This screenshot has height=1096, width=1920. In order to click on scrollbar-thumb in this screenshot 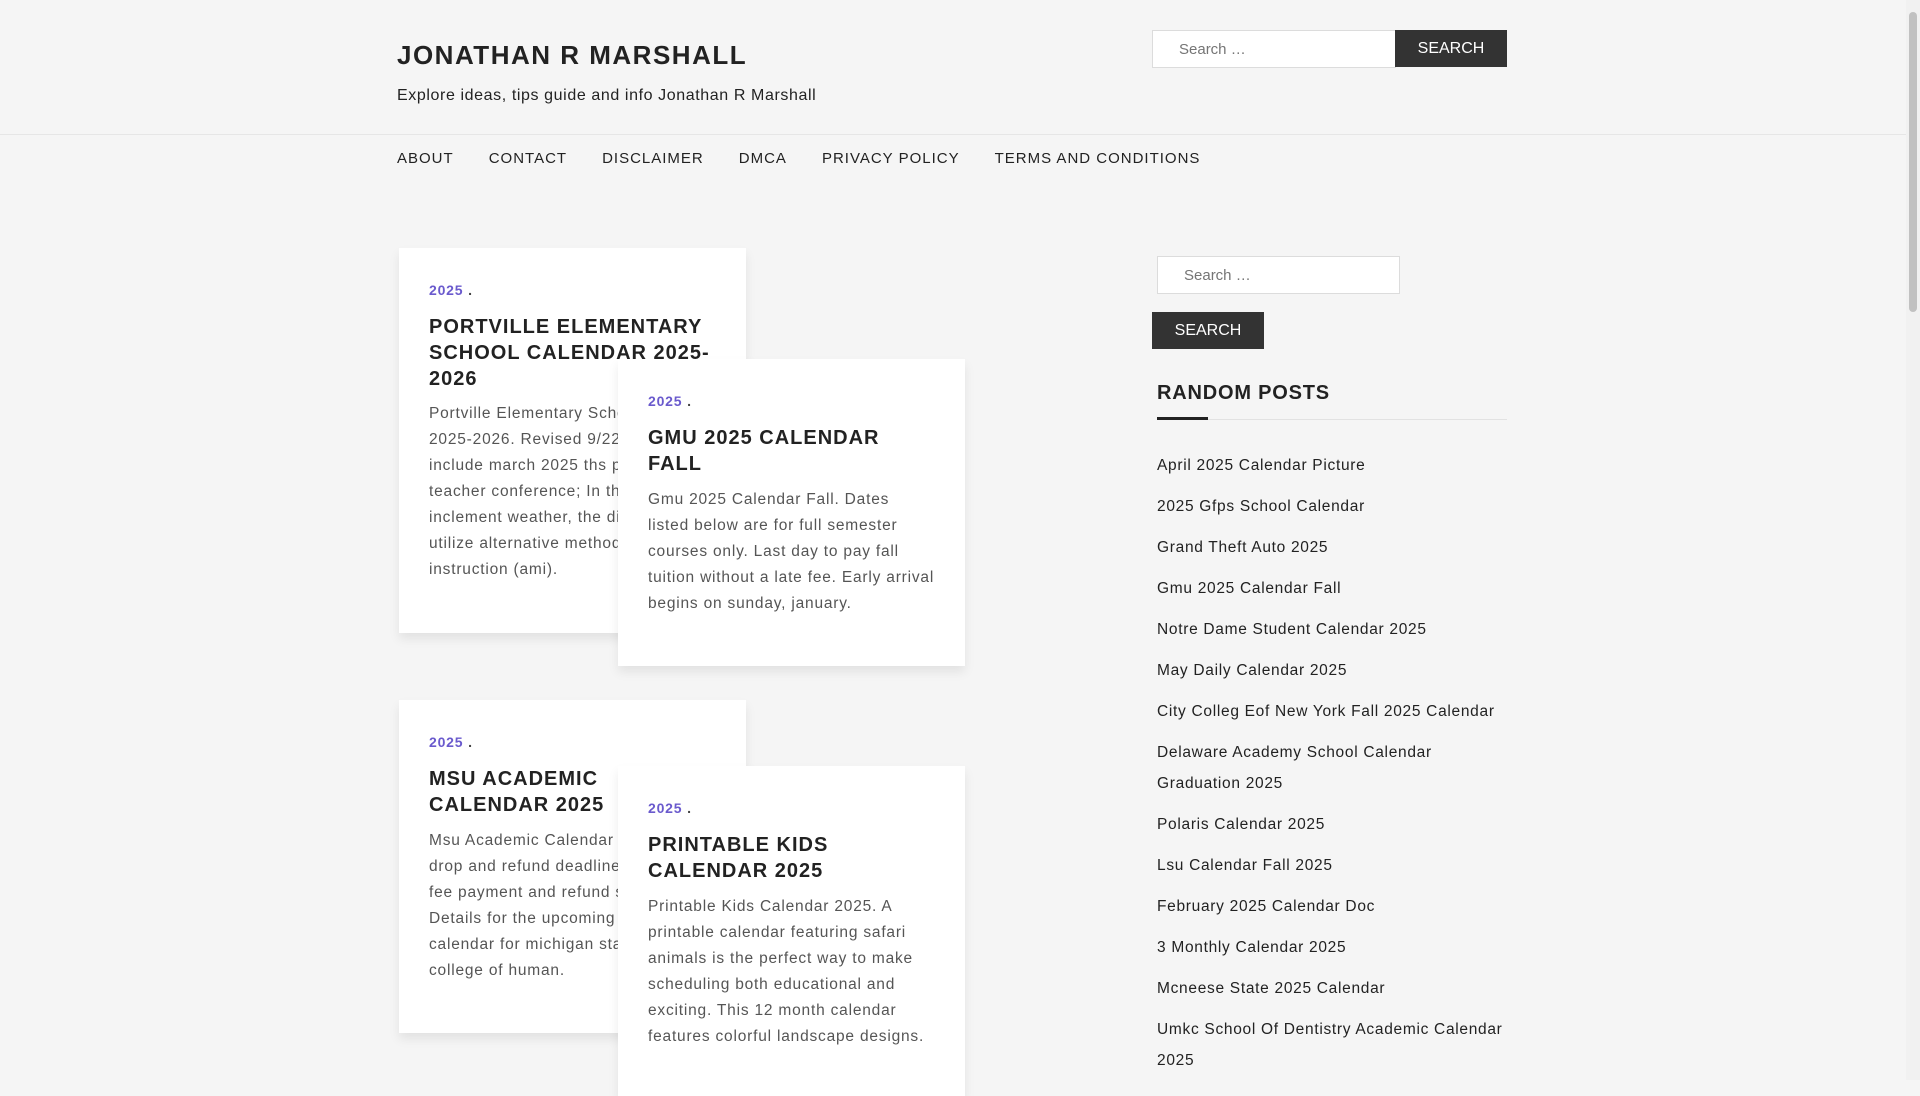, I will do `click(1913, 162)`.